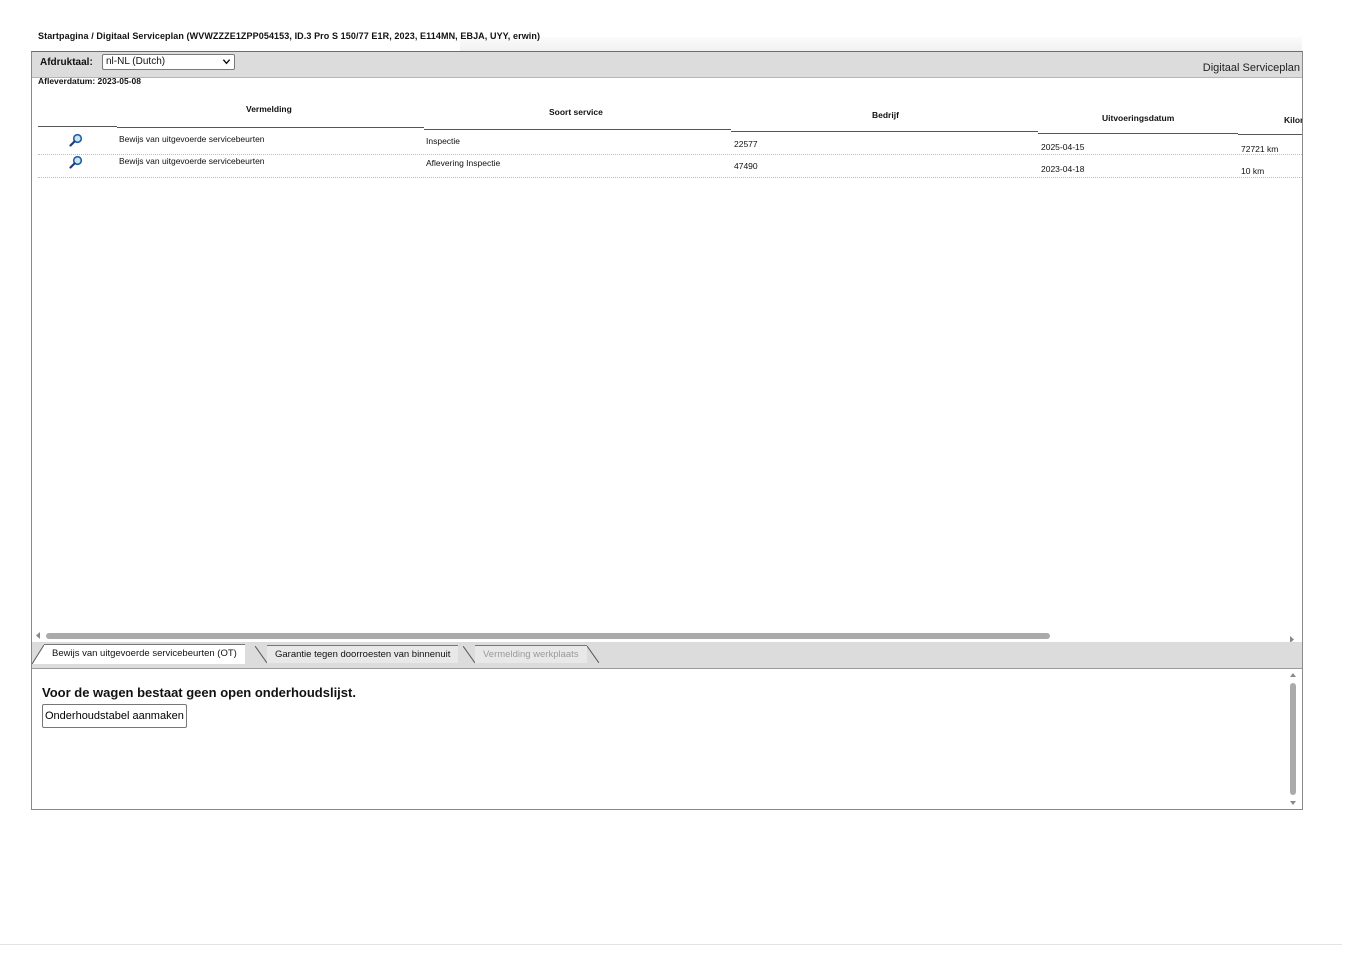 The width and height of the screenshot is (1358, 960). Describe the element at coordinates (269, 109) in the screenshot. I see `column-header-entry: Vermelding` at that location.